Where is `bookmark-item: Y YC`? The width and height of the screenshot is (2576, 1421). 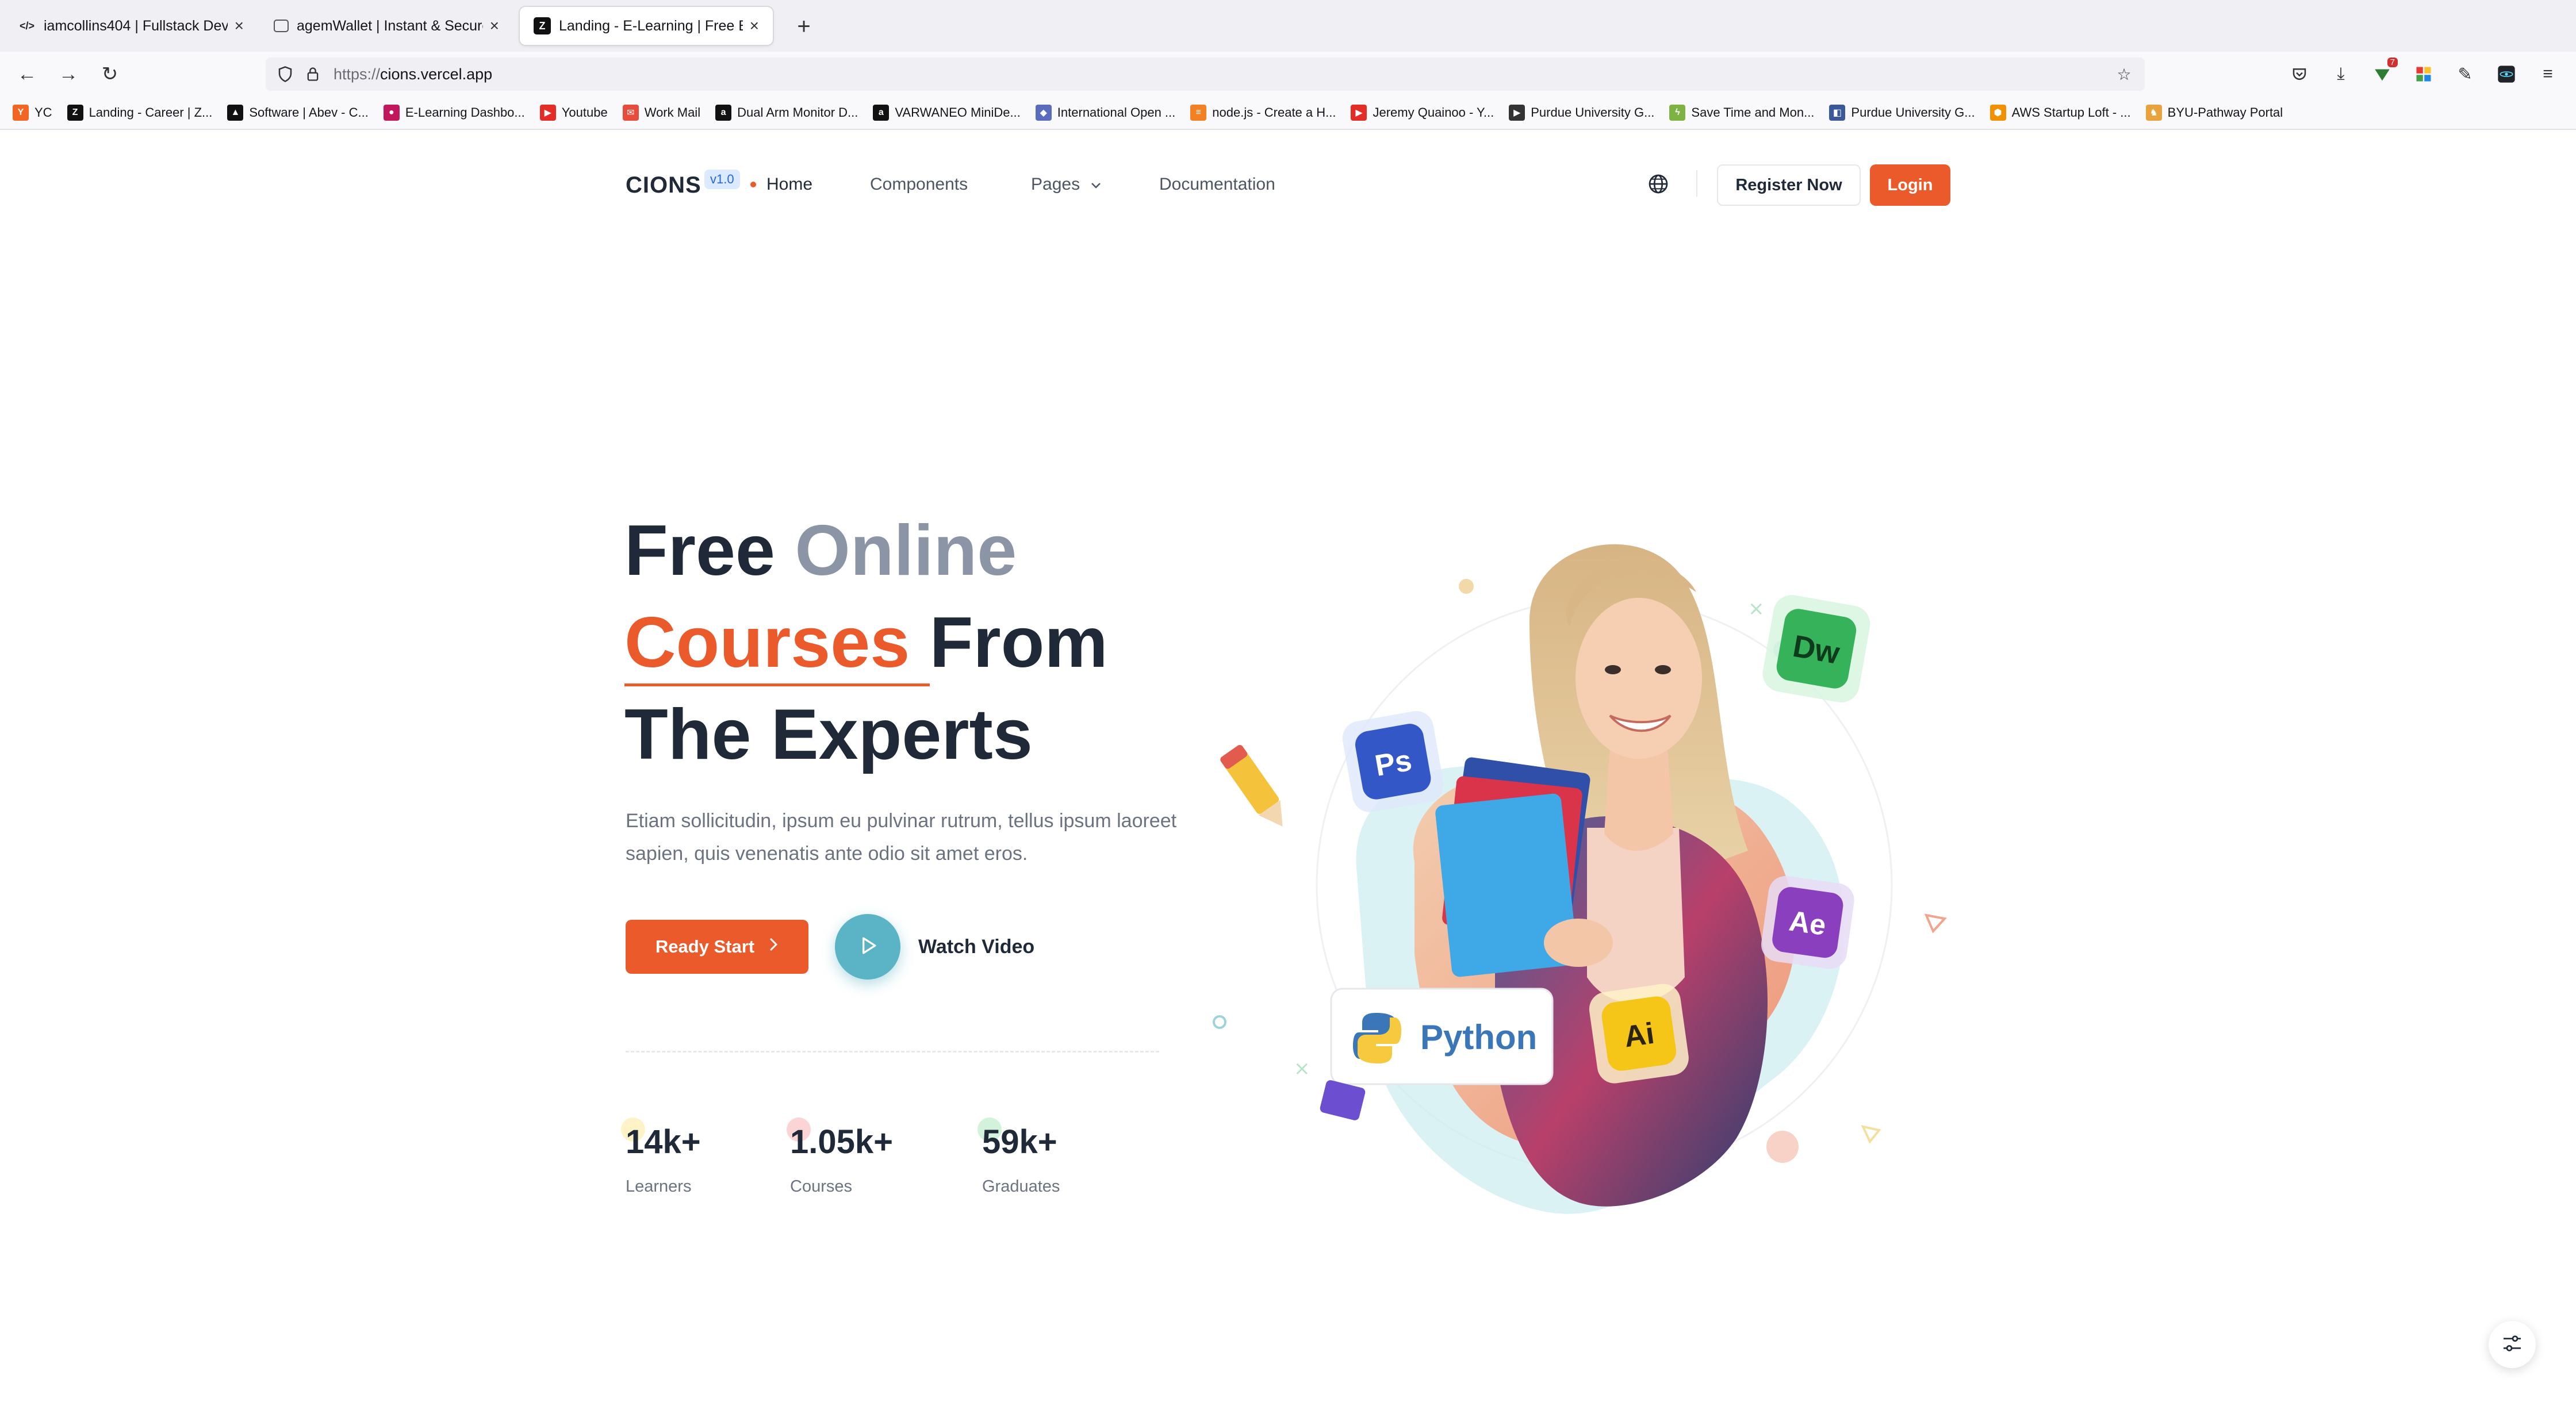 bookmark-item: Y YC is located at coordinates (32, 113).